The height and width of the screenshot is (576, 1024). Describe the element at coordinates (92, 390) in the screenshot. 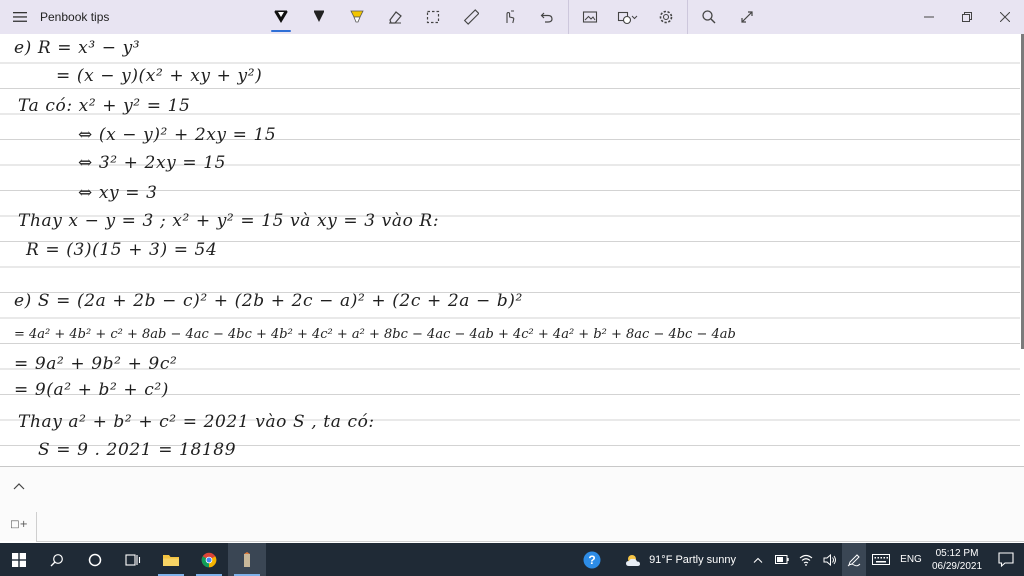

I see `handwriting-line: = 9(a² + b² + c²)` at that location.